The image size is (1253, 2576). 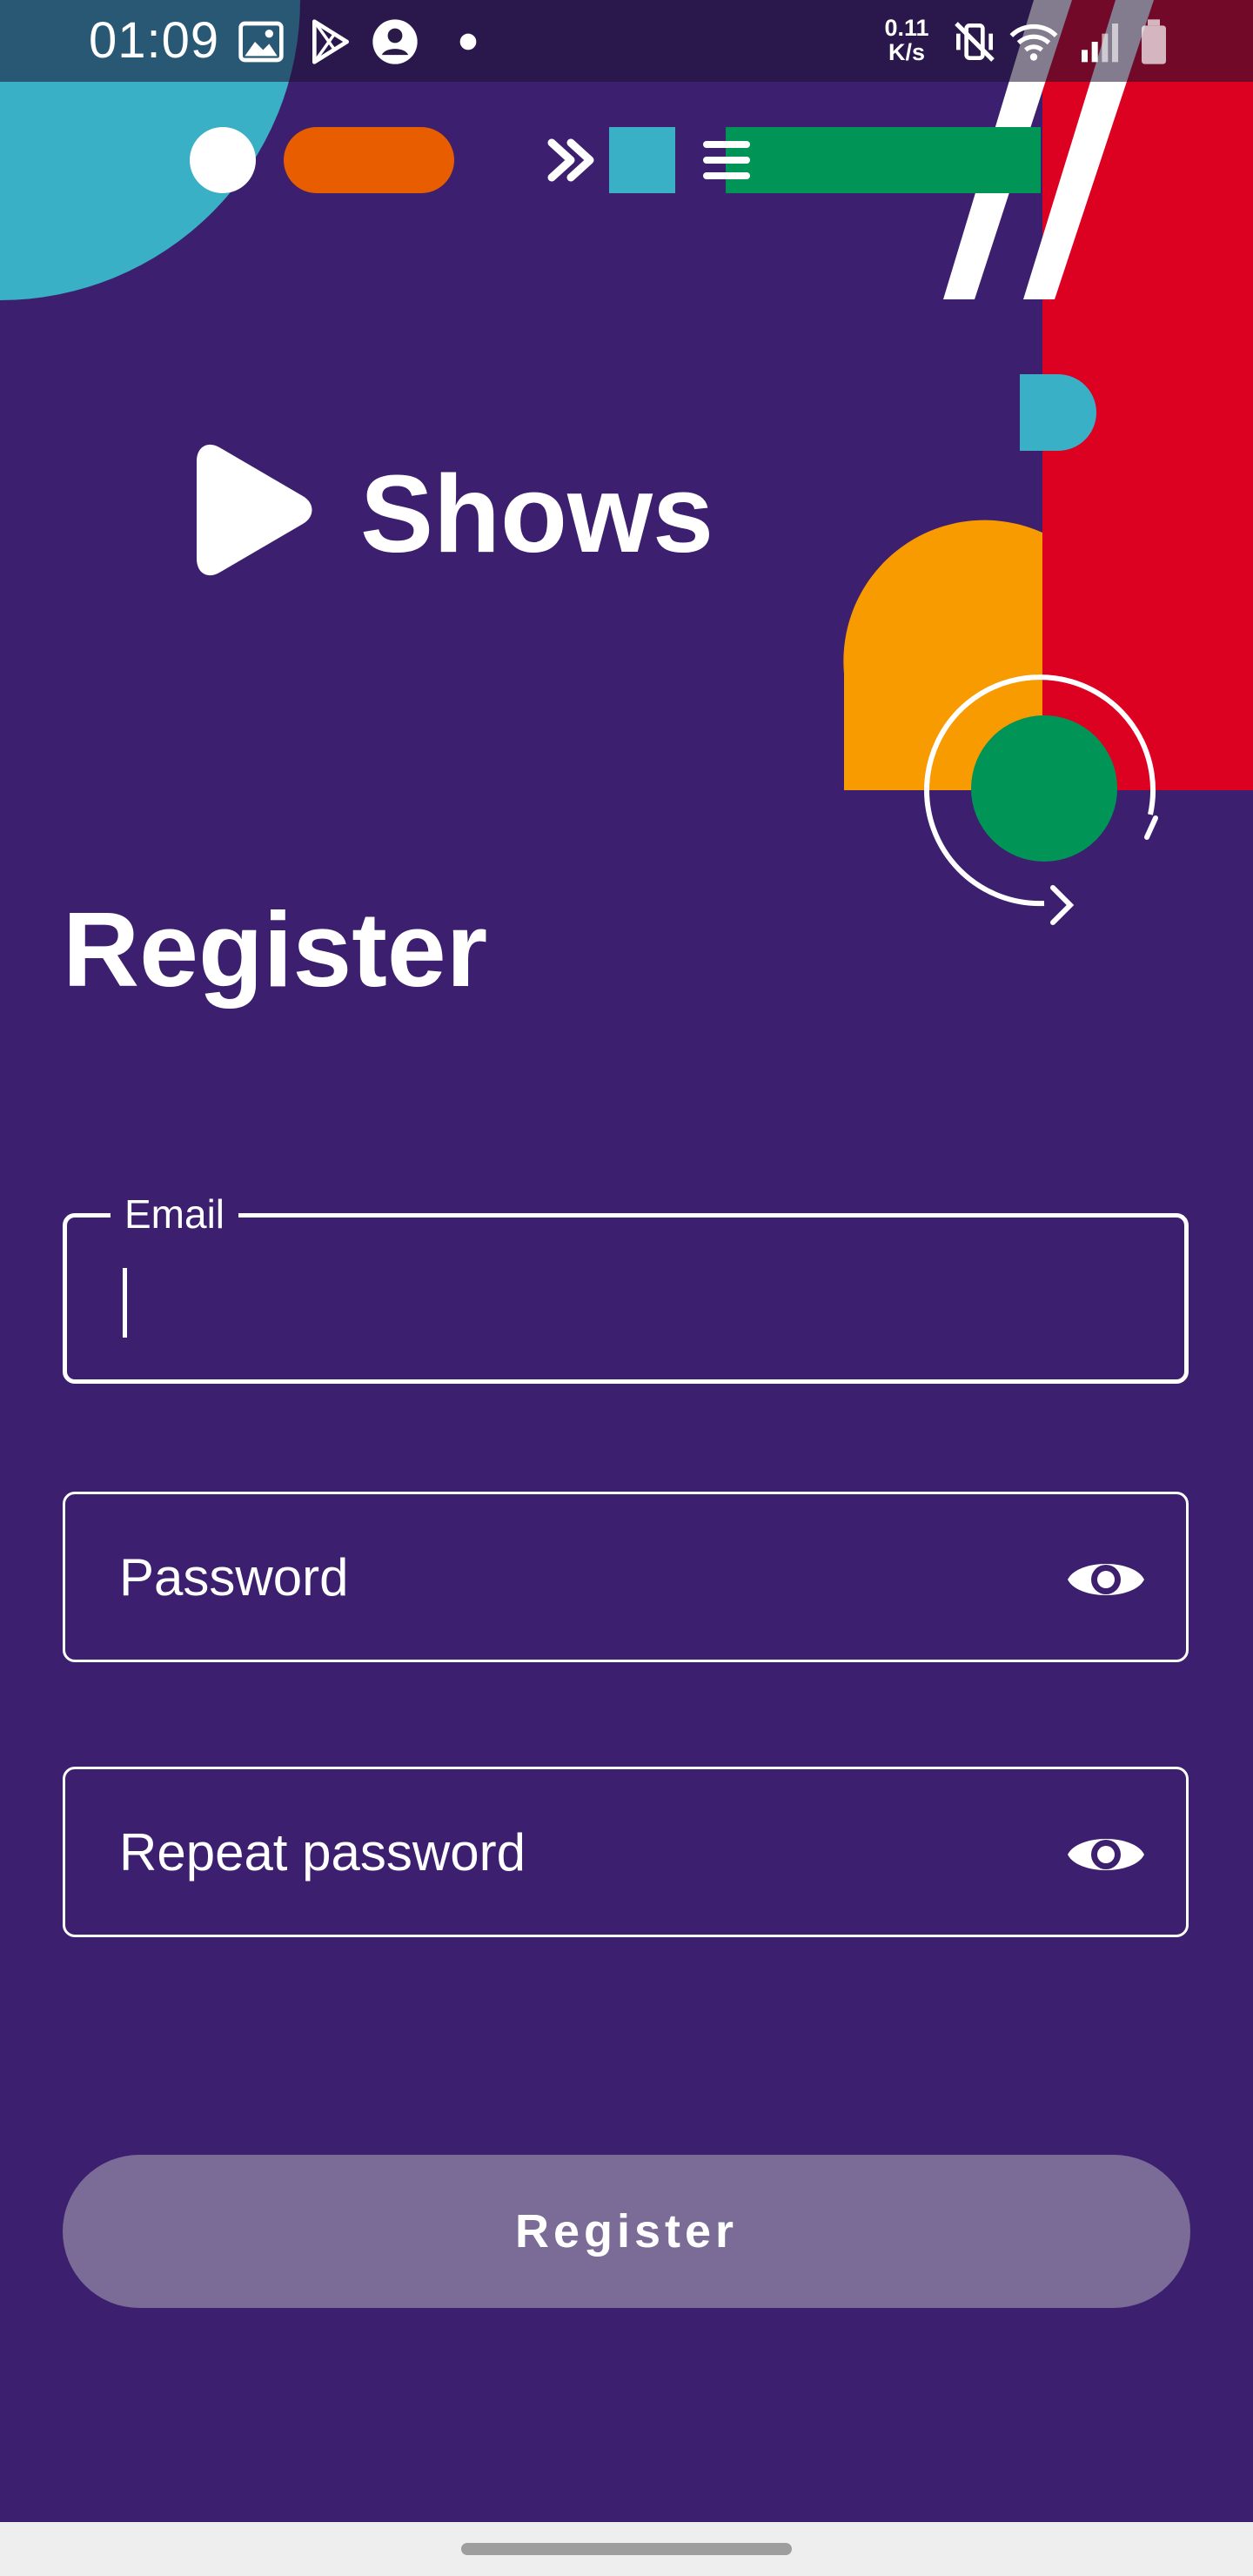 What do you see at coordinates (275, 950) in the screenshot?
I see `page-title: Register` at bounding box center [275, 950].